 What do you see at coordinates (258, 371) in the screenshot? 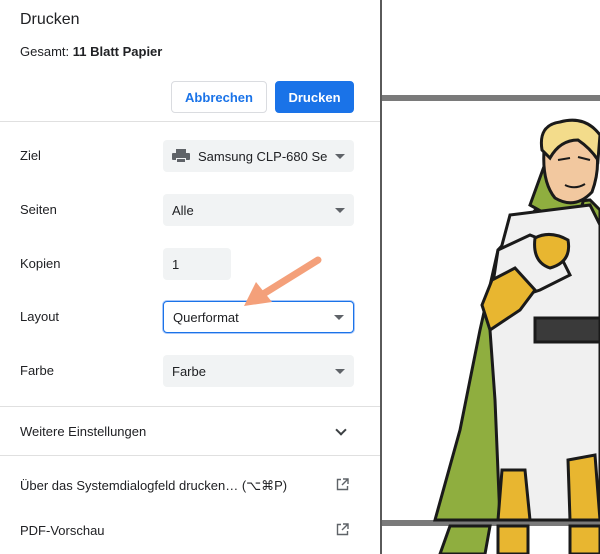
I see `color-select: Farbe` at bounding box center [258, 371].